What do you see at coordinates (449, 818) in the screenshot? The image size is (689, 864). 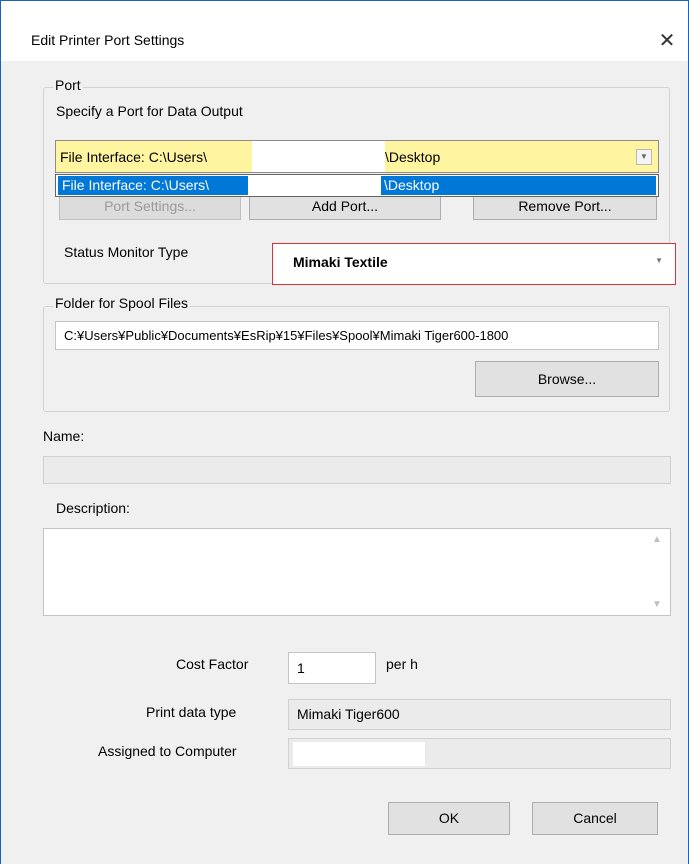 I see `ok-button: OK` at bounding box center [449, 818].